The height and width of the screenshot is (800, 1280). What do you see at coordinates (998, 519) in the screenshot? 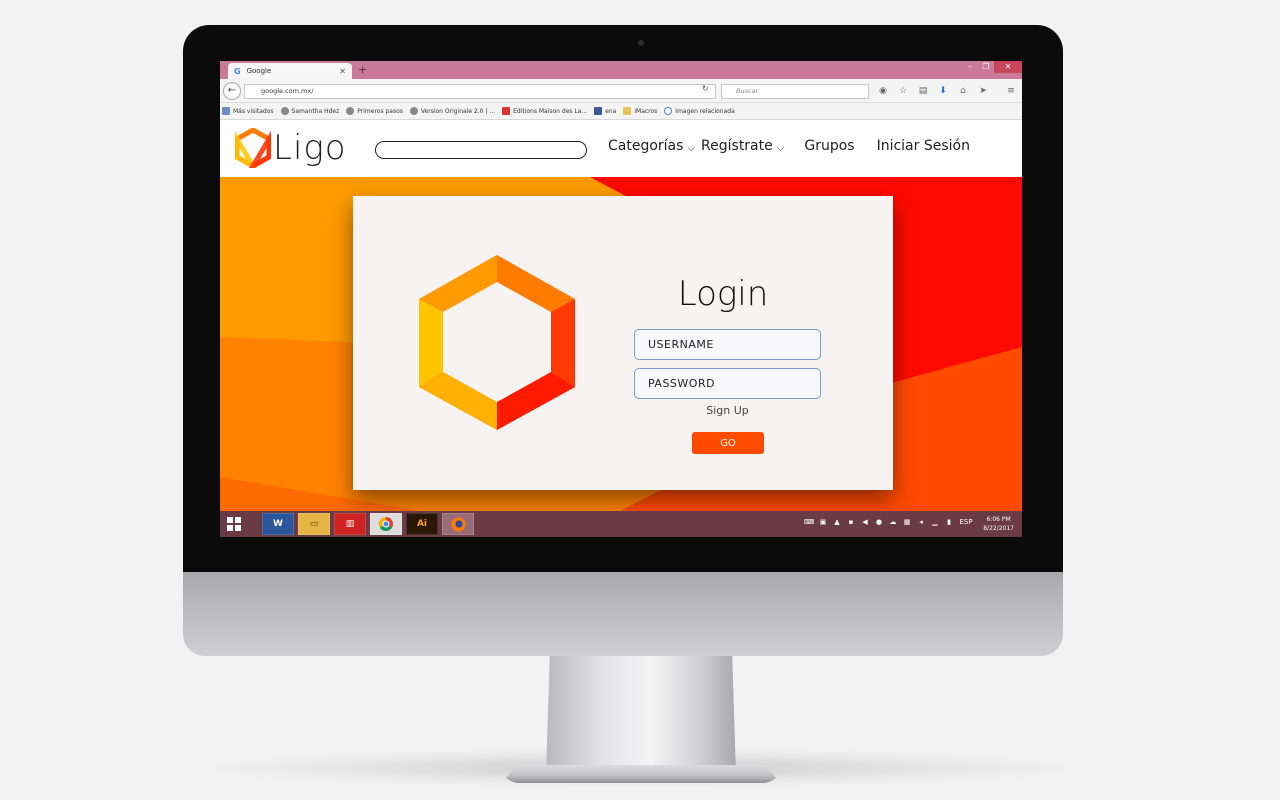
I see `clock-time: 6:06 PM` at bounding box center [998, 519].